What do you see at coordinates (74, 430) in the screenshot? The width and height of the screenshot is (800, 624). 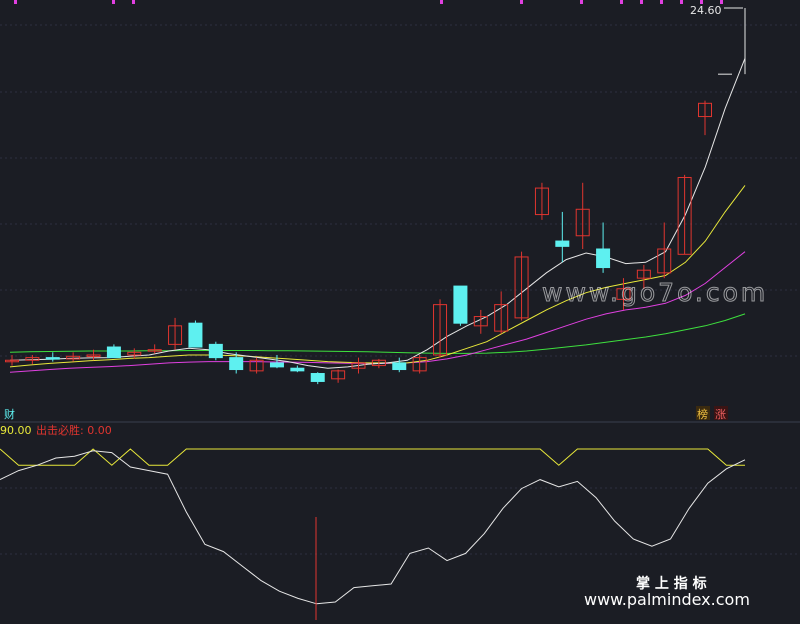 I see `indicator-label: 出击必胜: 0.00` at bounding box center [74, 430].